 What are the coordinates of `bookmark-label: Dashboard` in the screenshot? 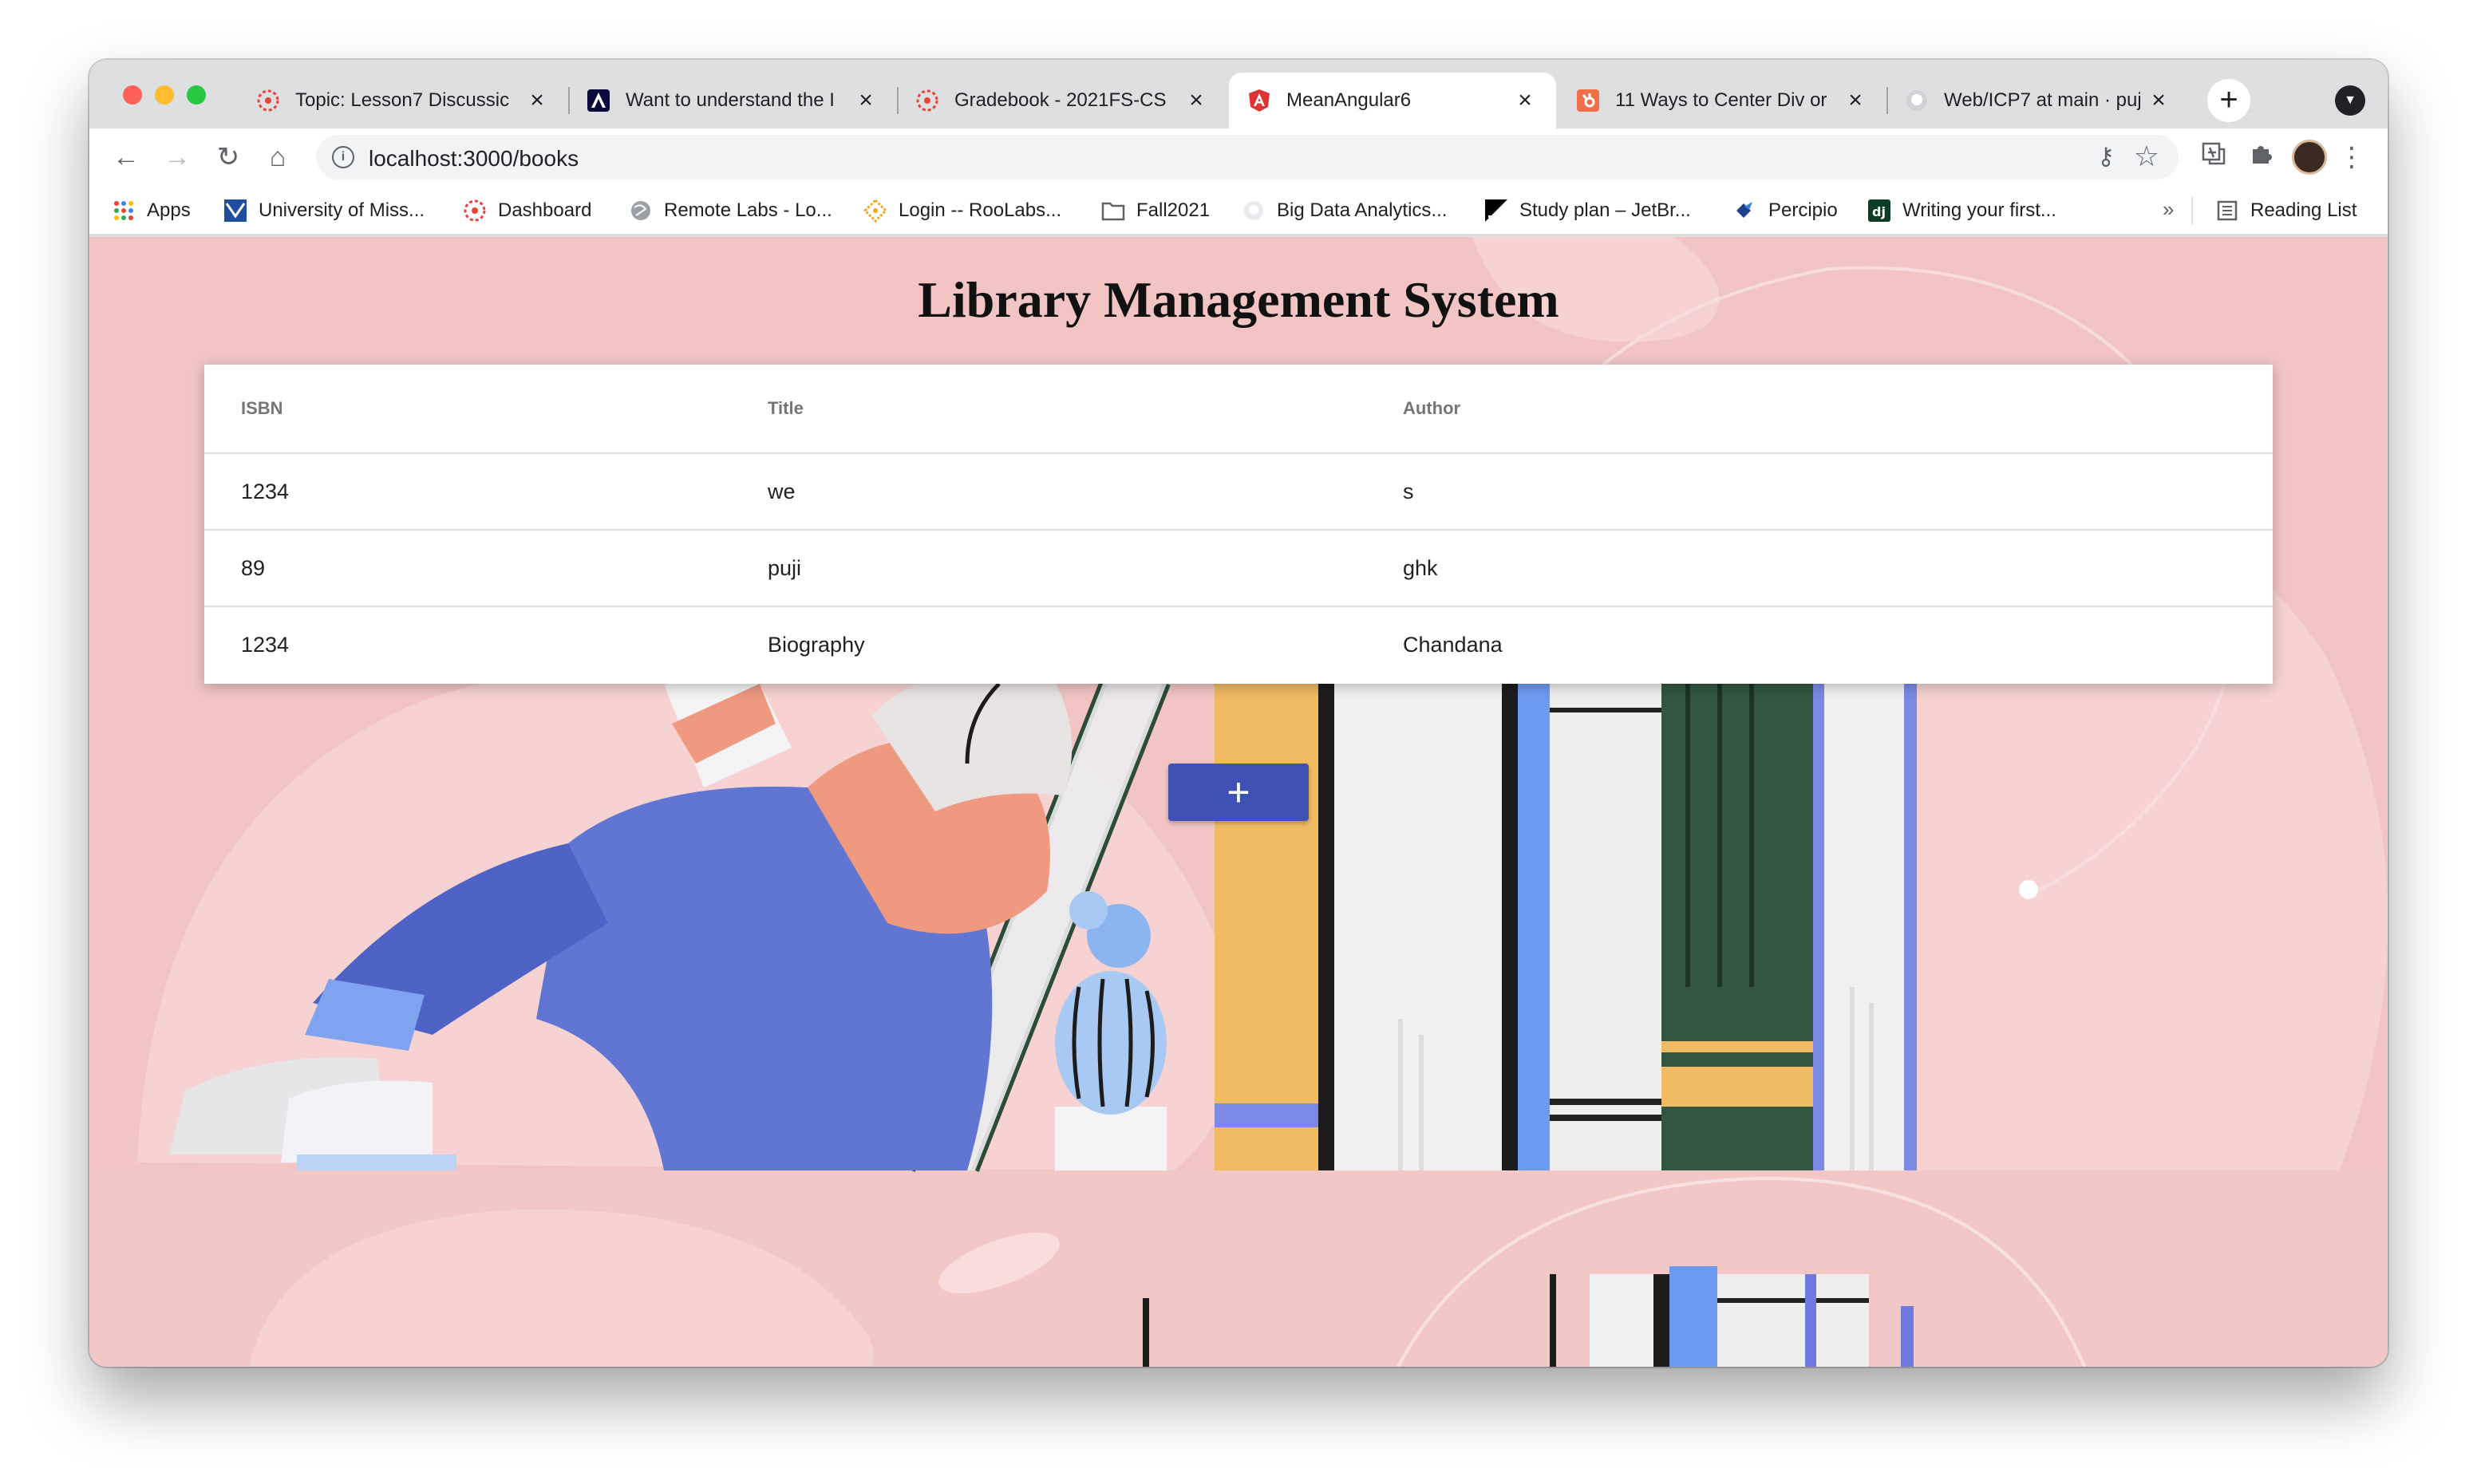 It's located at (545, 210).